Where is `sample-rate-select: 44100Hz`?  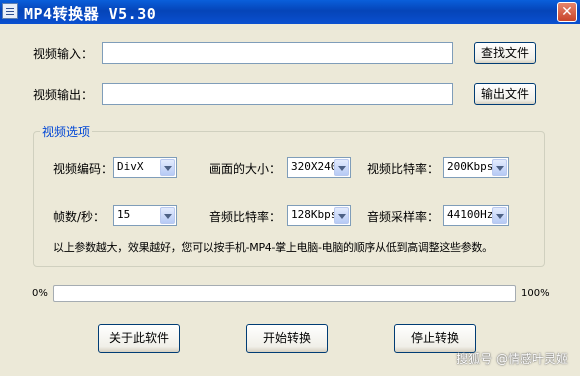
sample-rate-select: 44100Hz is located at coordinates (476, 215).